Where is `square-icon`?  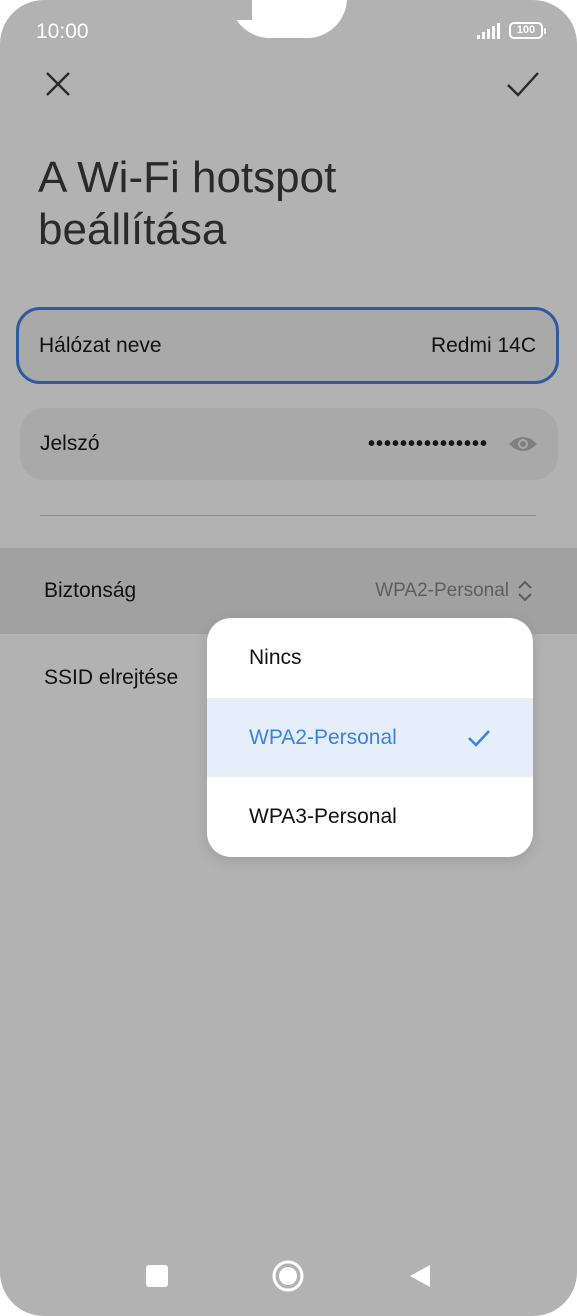
square-icon is located at coordinates (157, 1276).